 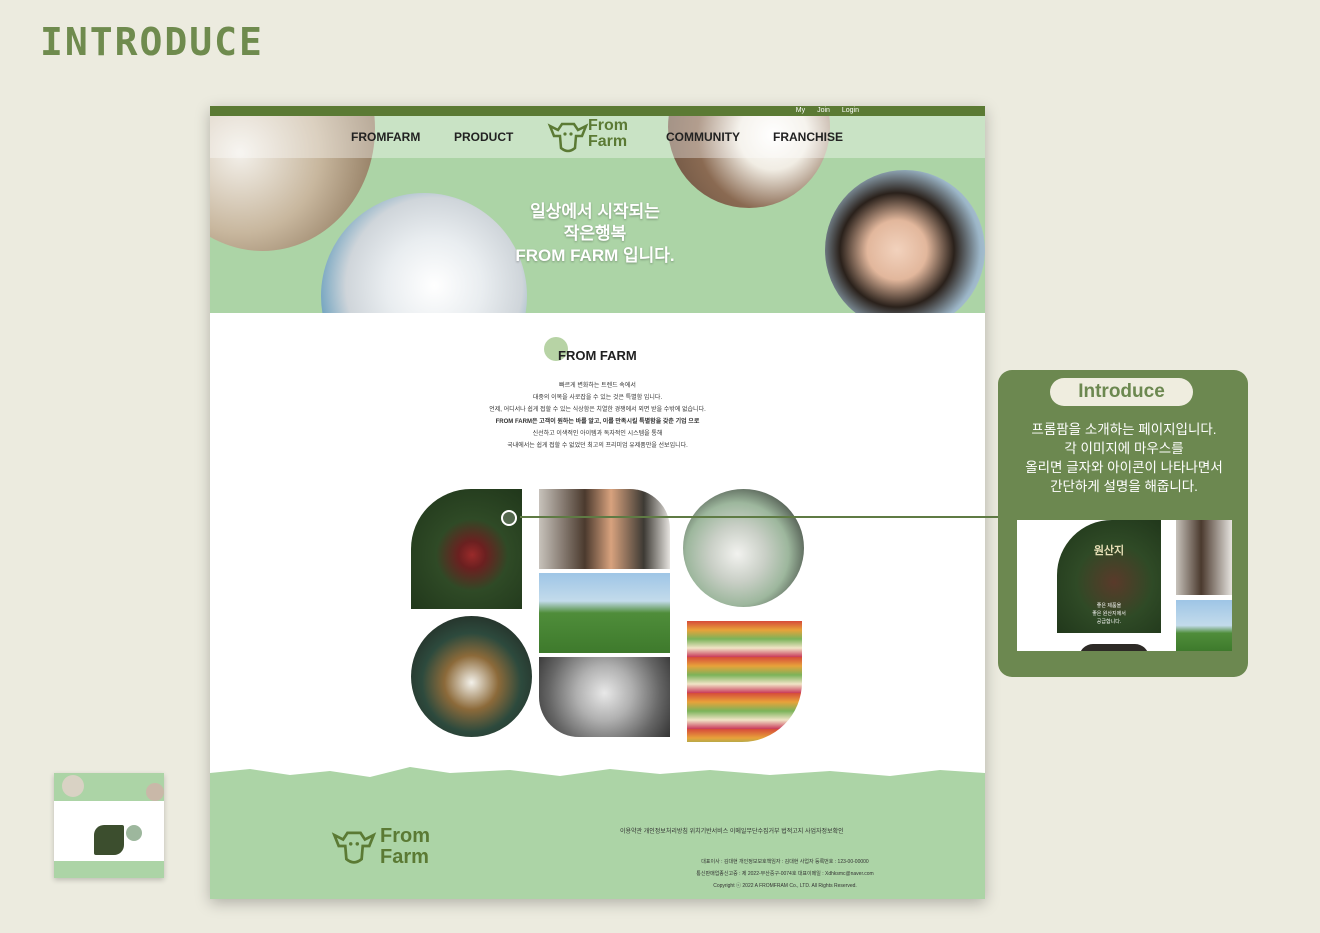 I want to click on callout-connector-line, so click(x=759, y=517).